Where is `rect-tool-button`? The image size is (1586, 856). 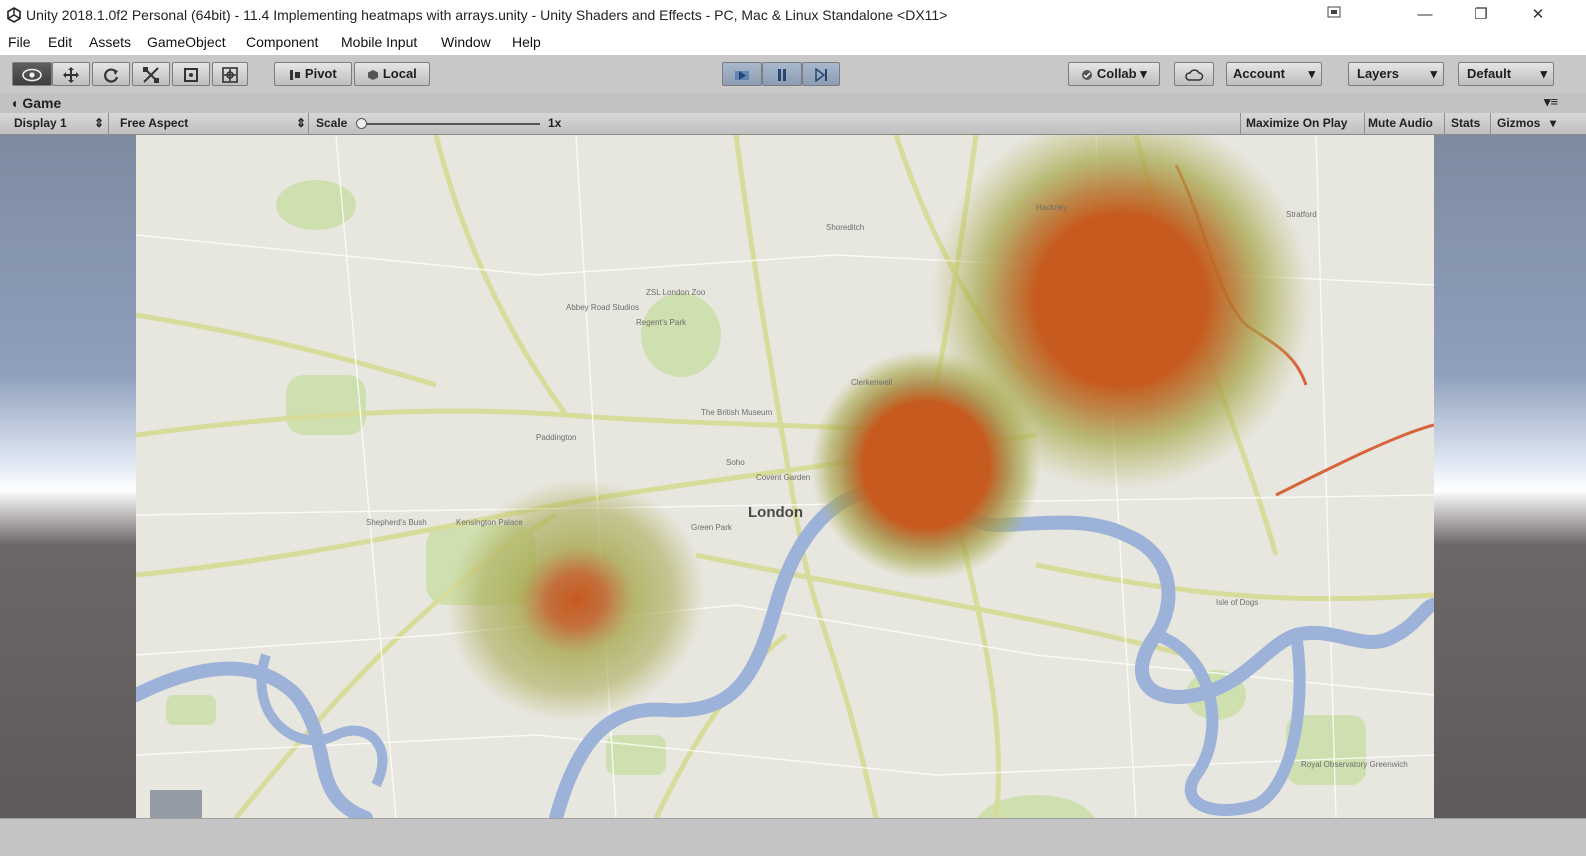
rect-tool-button is located at coordinates (191, 74).